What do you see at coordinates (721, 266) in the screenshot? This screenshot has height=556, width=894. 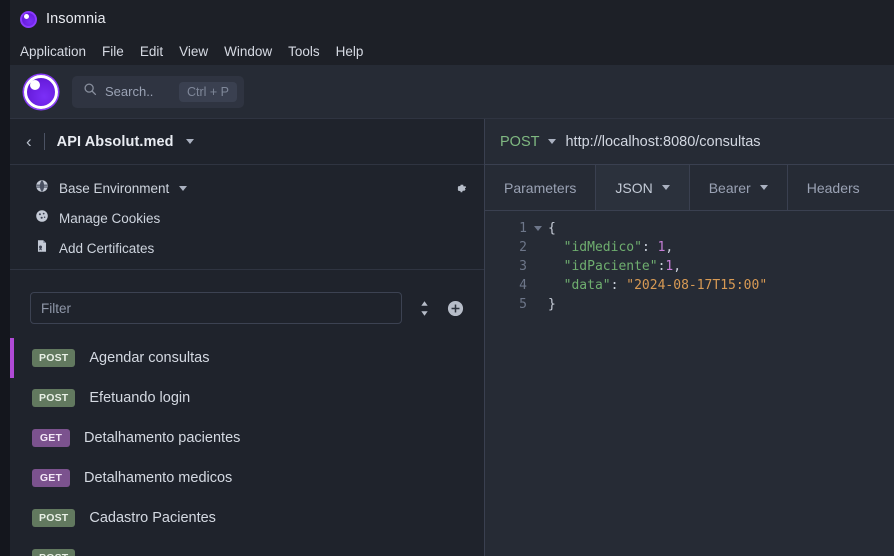 I see `code-line: "idPaciente":1,` at bounding box center [721, 266].